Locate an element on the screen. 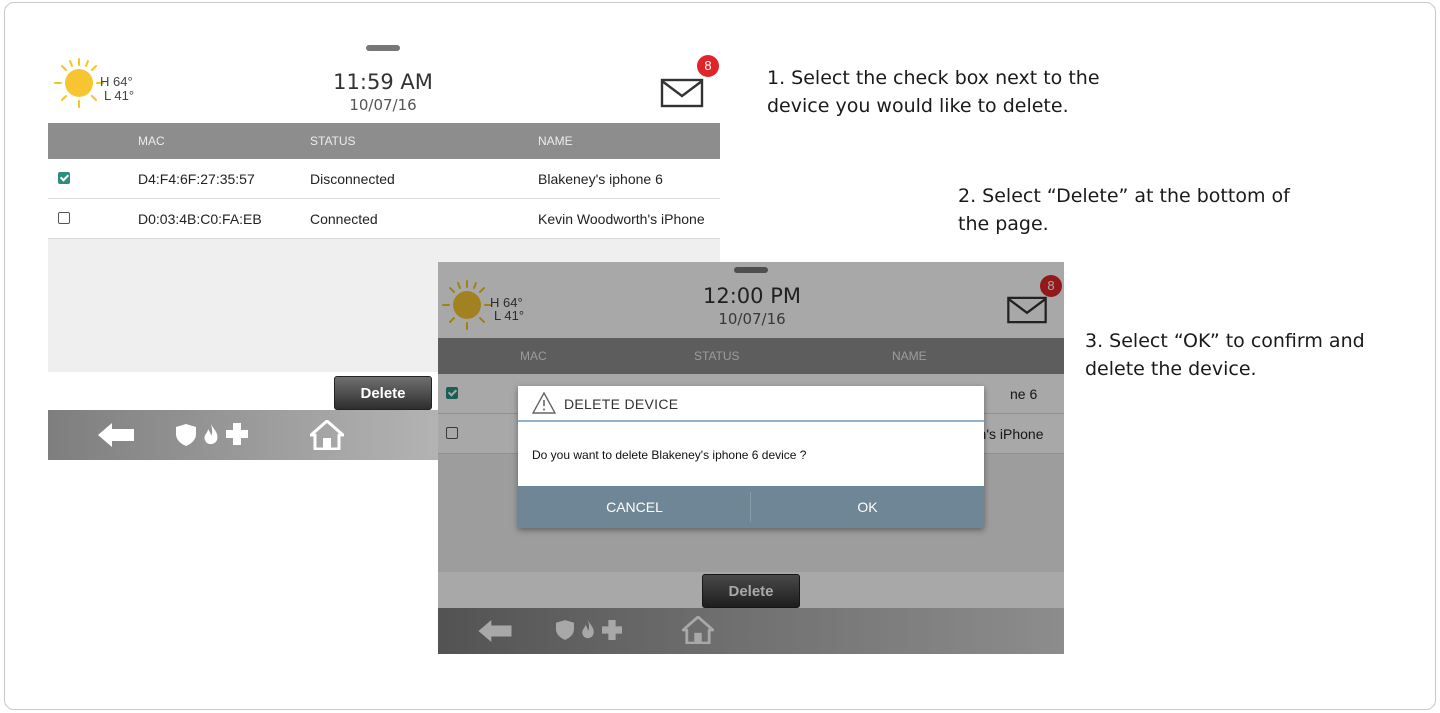  row-checkbox-checked is located at coordinates (64, 178).